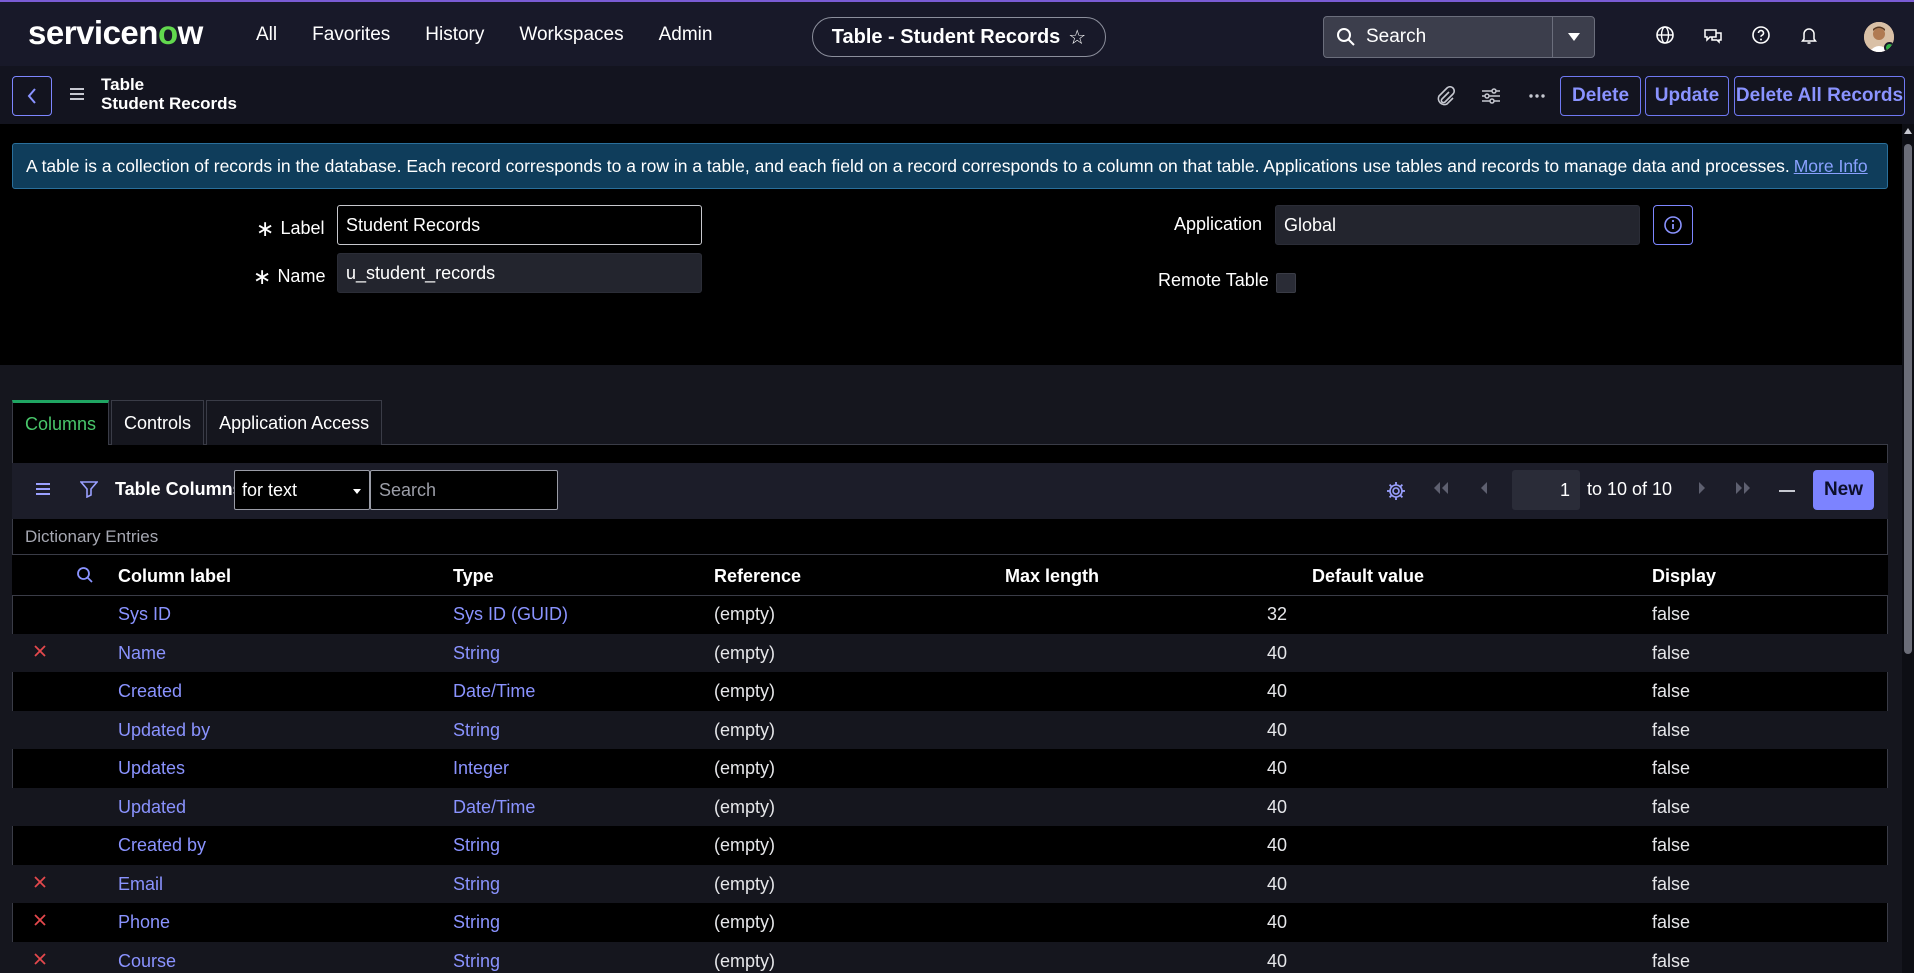 Image resolution: width=1914 pixels, height=973 pixels. What do you see at coordinates (1600, 96) in the screenshot?
I see `delete-button: Delete` at bounding box center [1600, 96].